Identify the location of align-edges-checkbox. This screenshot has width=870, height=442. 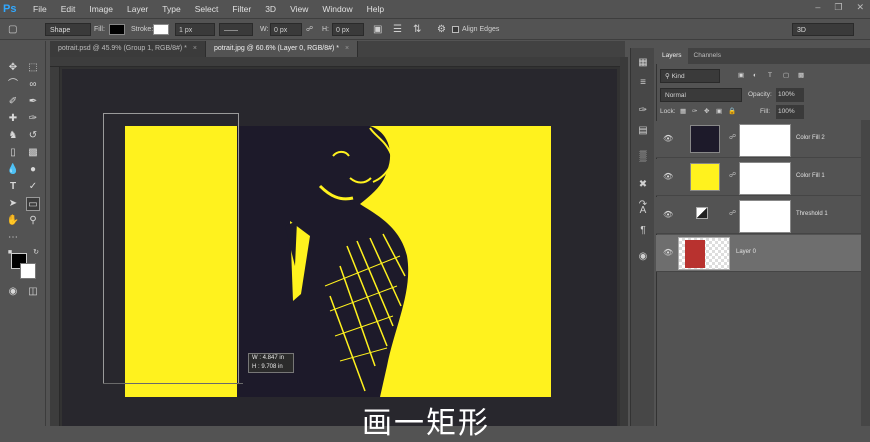
(455, 29).